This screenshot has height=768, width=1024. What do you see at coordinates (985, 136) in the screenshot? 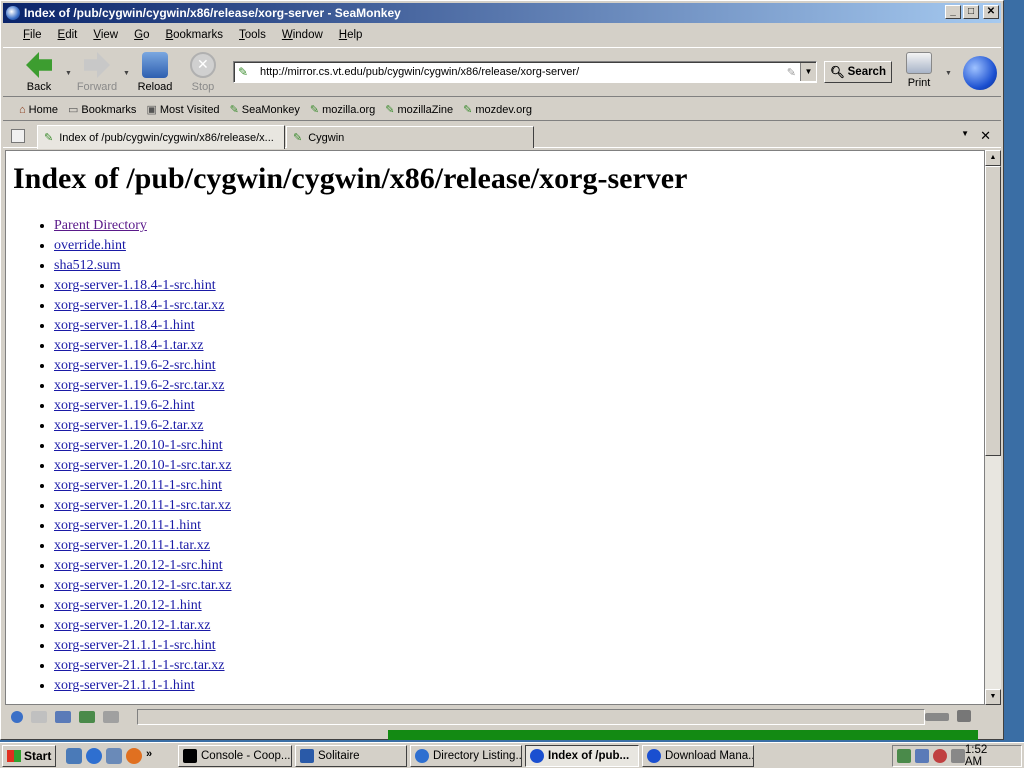
I see `close-tab-icon: ✕` at bounding box center [985, 136].